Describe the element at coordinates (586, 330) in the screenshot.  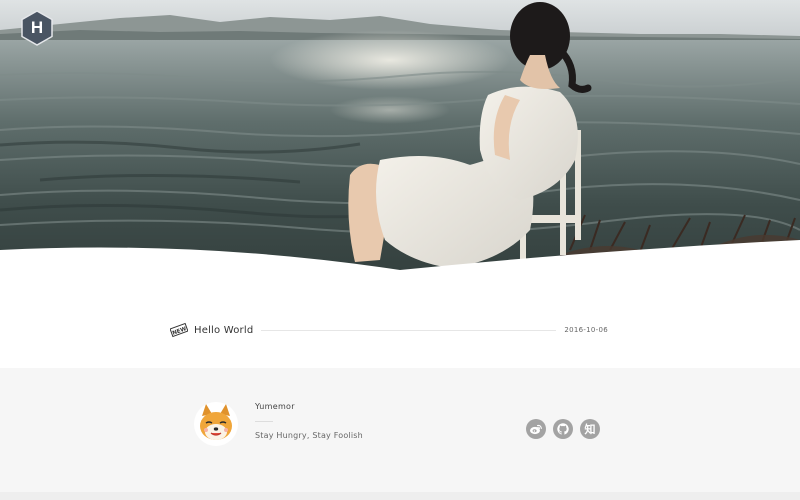
I see `post-date: 2016-10-06` at that location.